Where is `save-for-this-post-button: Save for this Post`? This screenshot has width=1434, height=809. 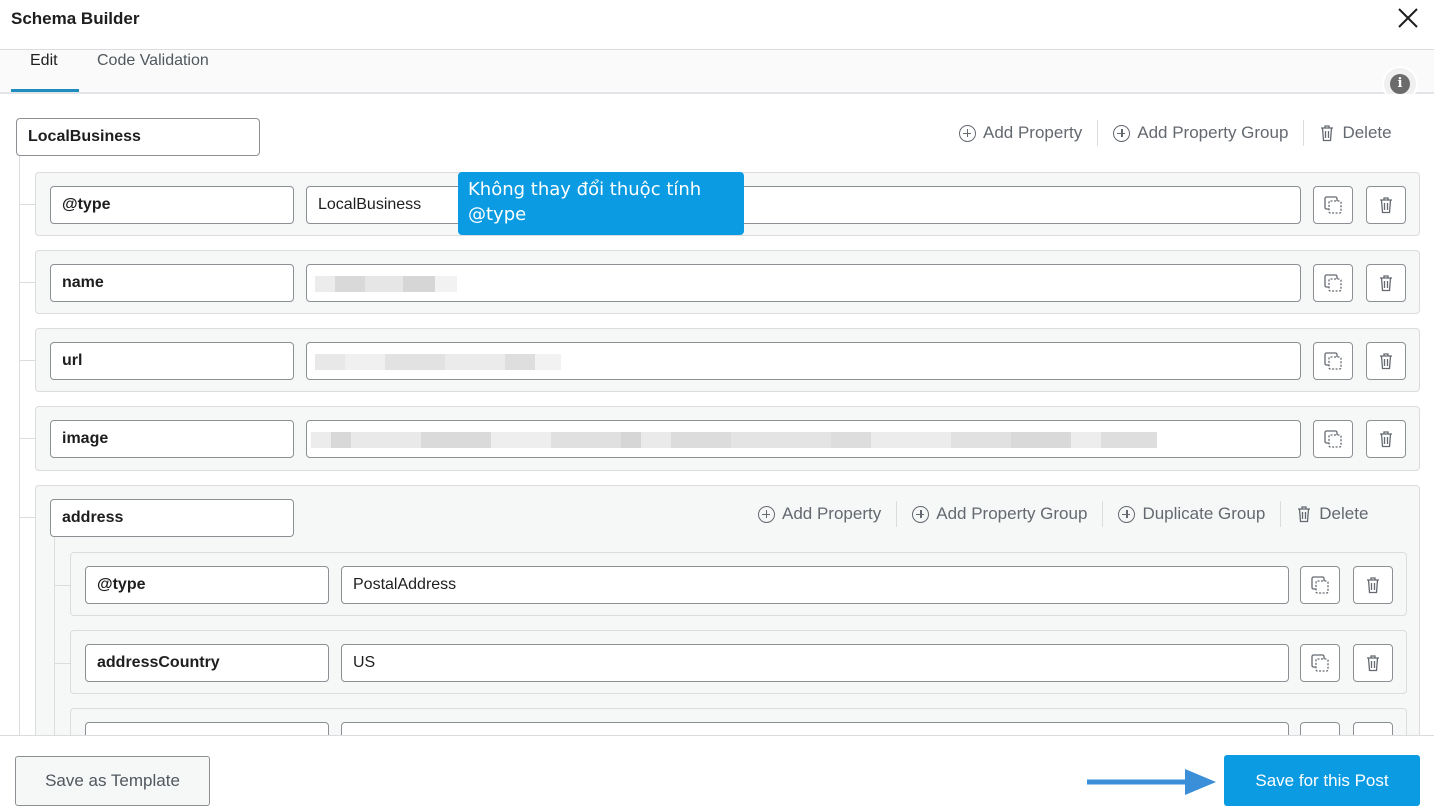 save-for-this-post-button: Save for this Post is located at coordinates (1322, 780).